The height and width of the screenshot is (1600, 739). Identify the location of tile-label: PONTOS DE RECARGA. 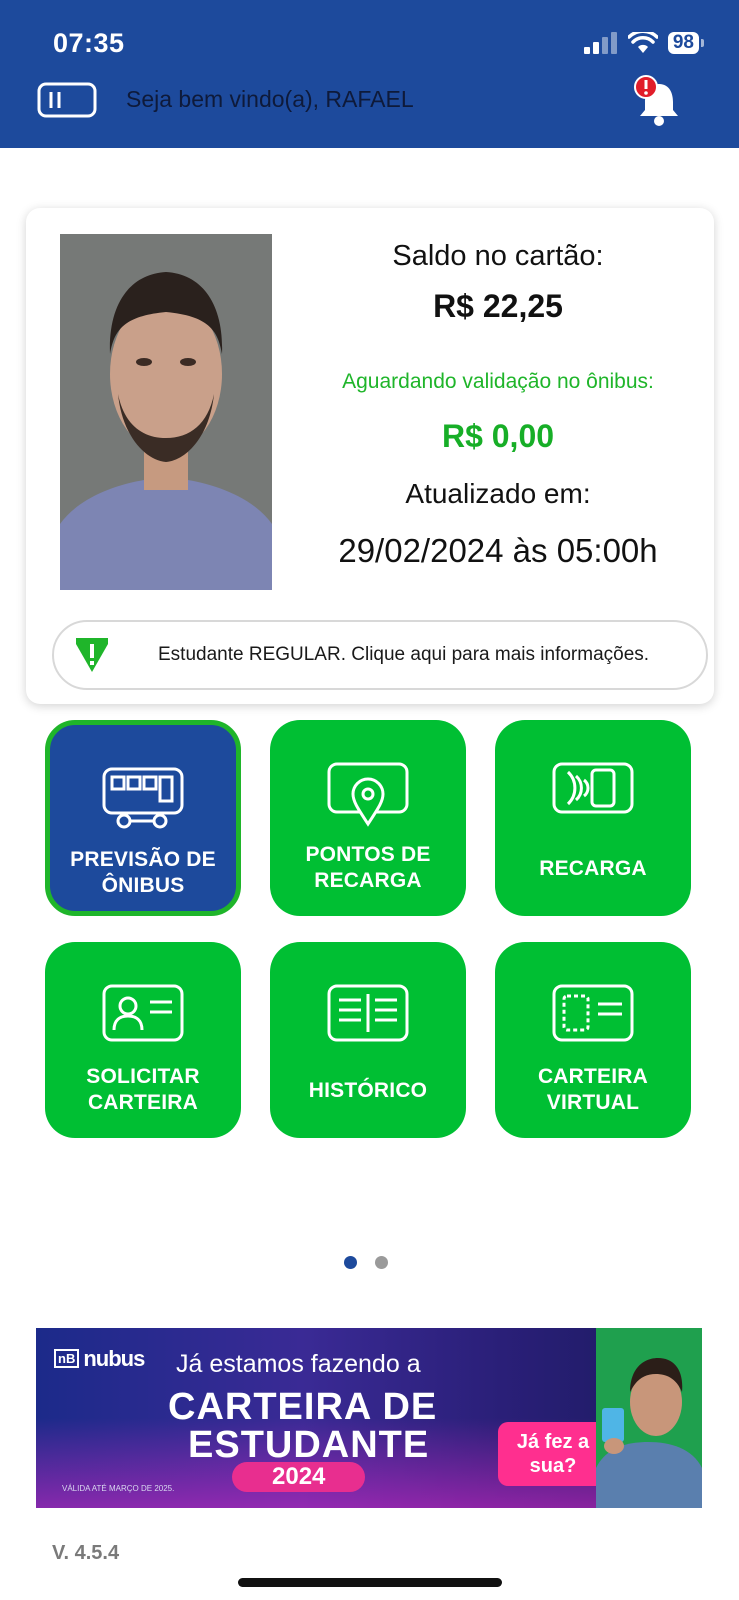
(368, 867).